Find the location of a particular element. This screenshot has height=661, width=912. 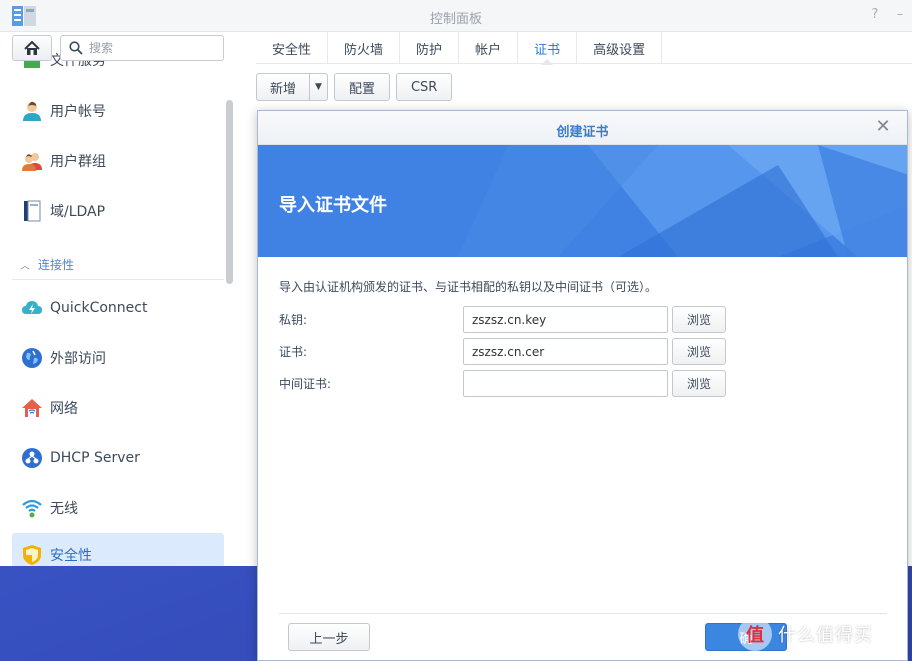

field-label: 私钥: is located at coordinates (293, 320).